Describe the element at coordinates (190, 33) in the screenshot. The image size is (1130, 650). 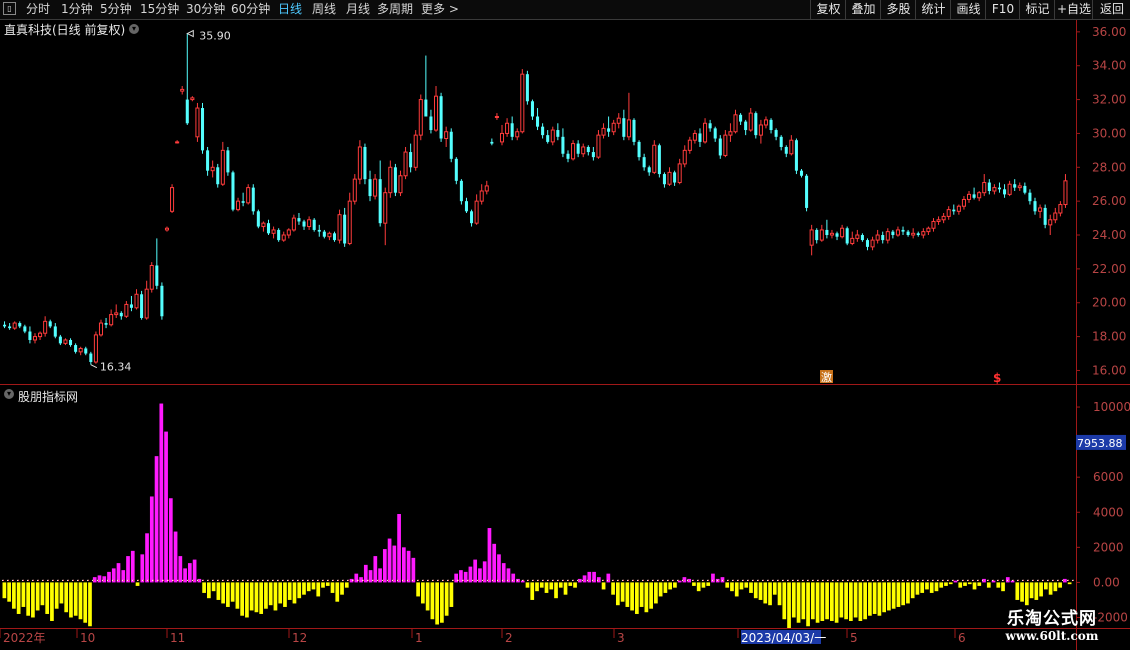
I see `high-marker` at that location.